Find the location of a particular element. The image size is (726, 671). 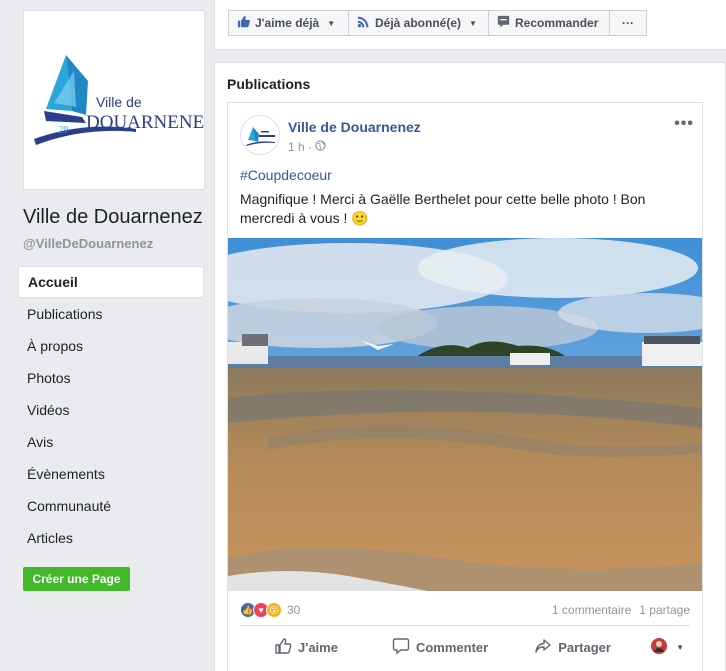

globe-icon is located at coordinates (320, 147).